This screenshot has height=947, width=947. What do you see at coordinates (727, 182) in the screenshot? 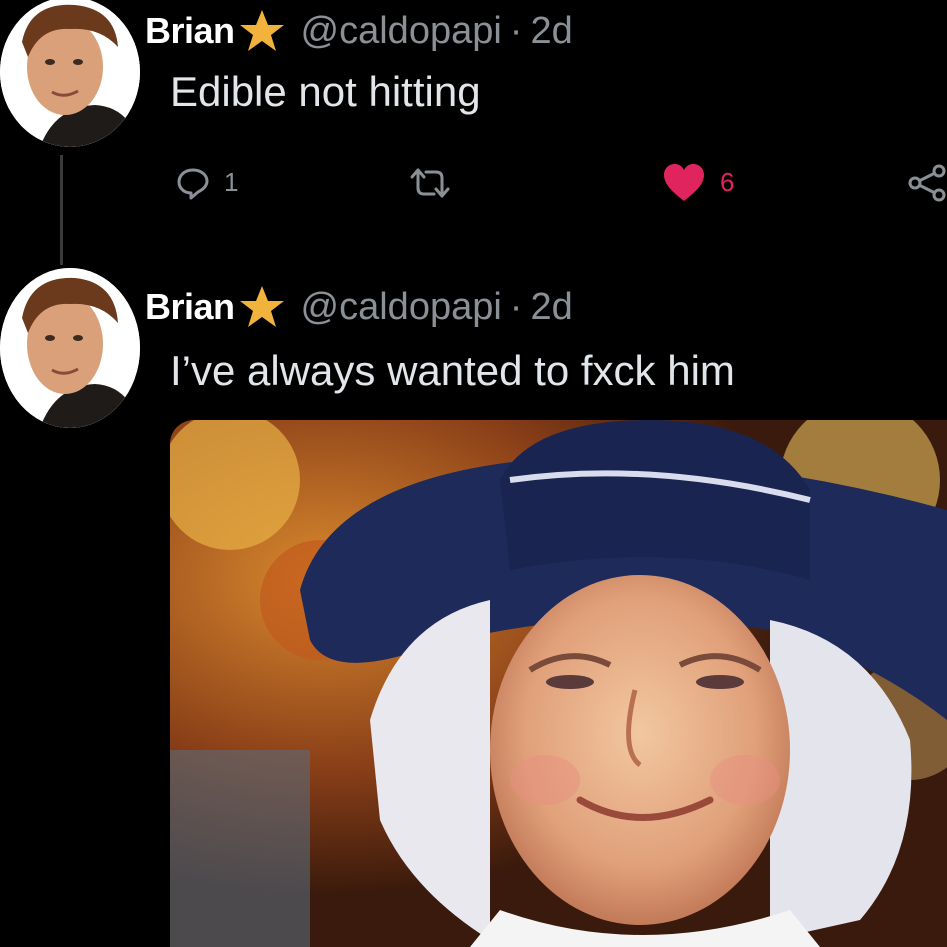
I see `like-count: 6` at bounding box center [727, 182].